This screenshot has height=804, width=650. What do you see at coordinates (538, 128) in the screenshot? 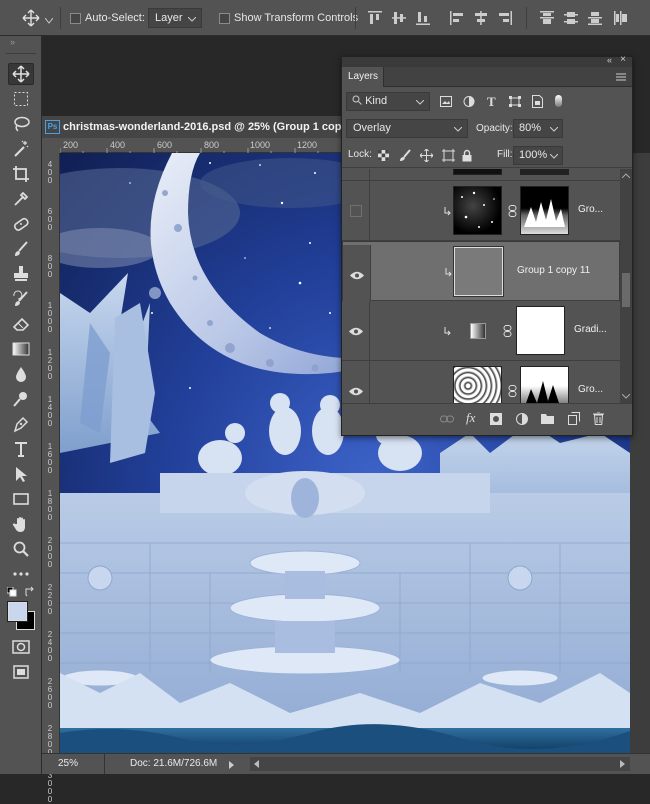
I see `opacity-field: 80%` at bounding box center [538, 128].